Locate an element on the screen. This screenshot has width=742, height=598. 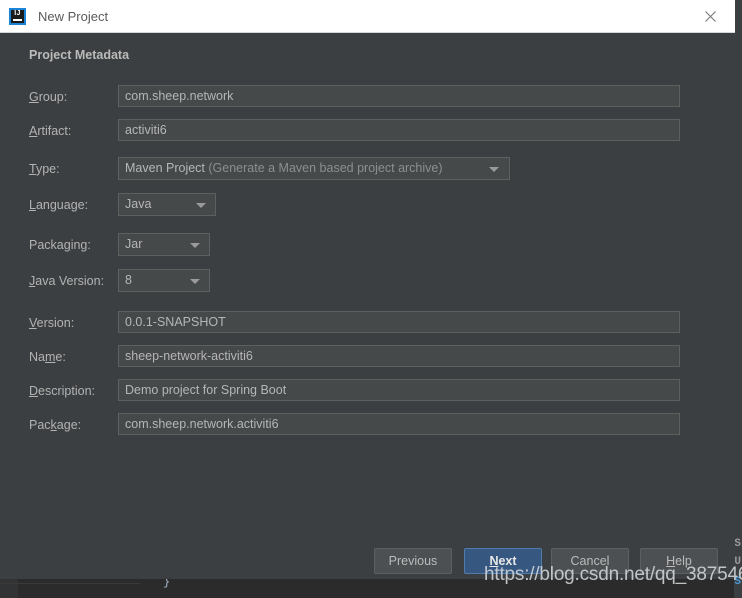
previous-button-label: Previous is located at coordinates (413, 561).